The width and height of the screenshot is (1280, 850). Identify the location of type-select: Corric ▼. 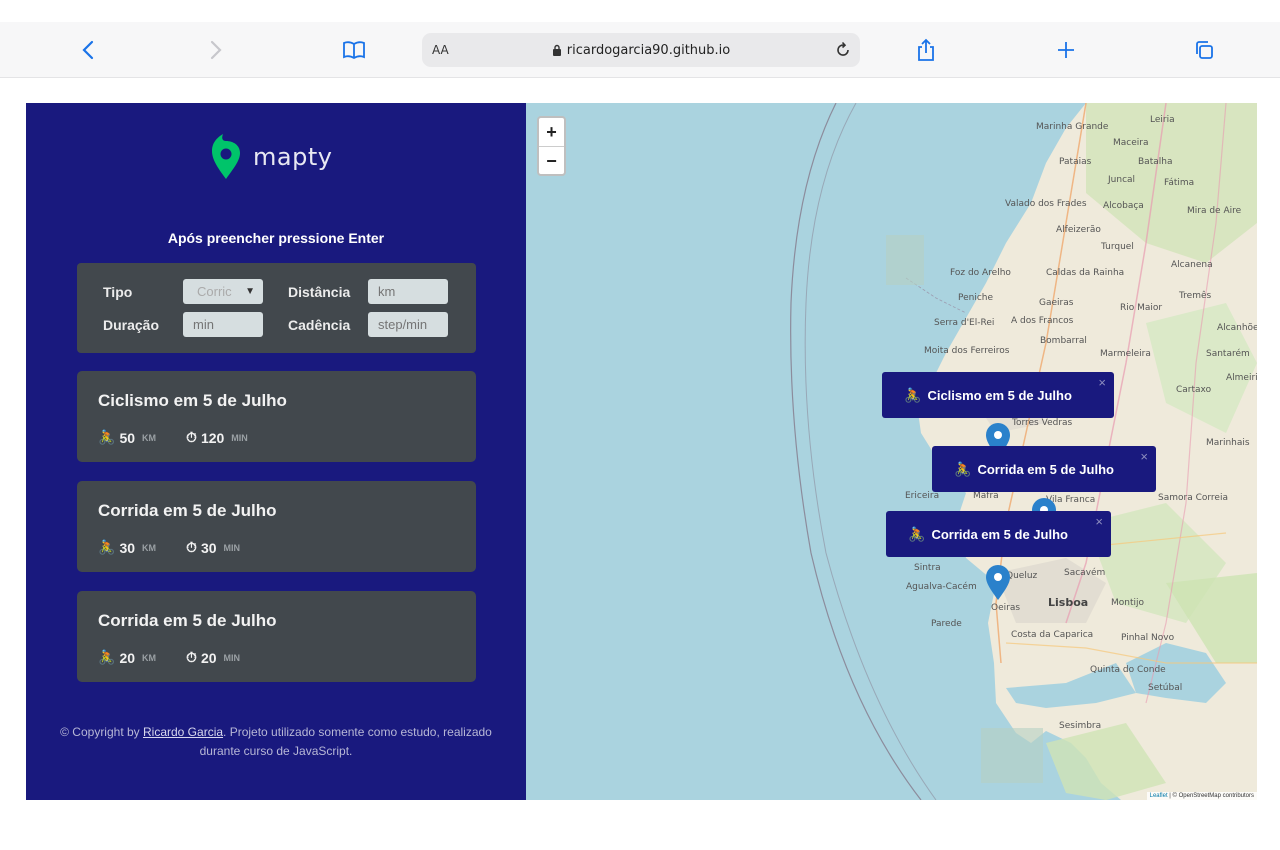
(223, 291).